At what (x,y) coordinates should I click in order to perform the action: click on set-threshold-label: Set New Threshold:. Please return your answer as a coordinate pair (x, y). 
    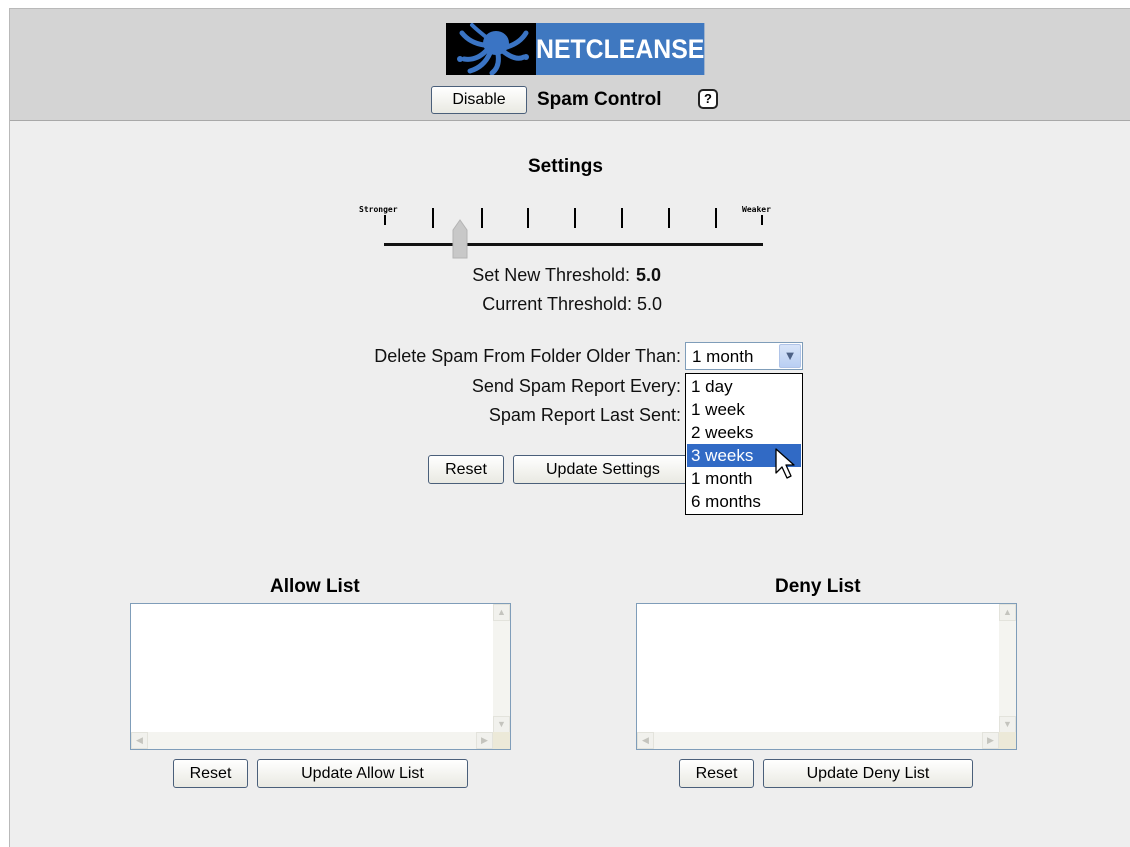
    Looking at the image, I should click on (551, 275).